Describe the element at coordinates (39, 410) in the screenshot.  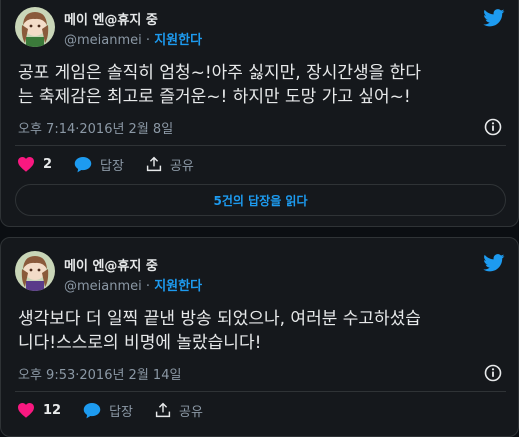
I see `like-button: 12` at that location.